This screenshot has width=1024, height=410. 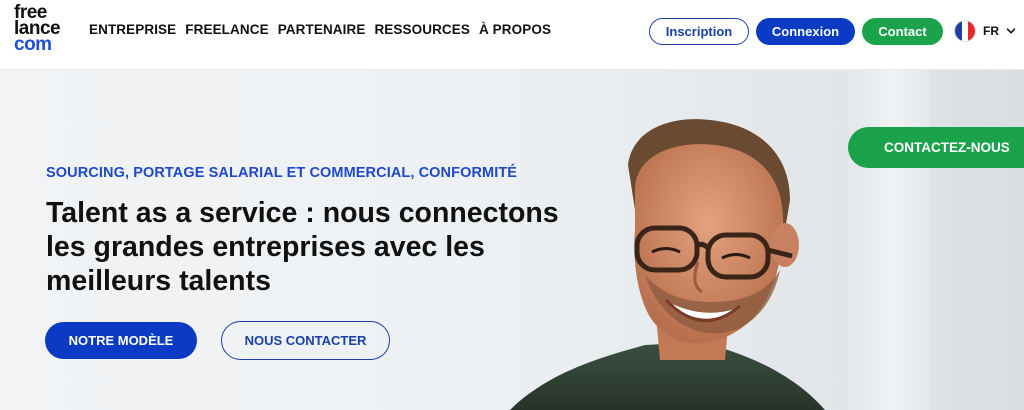 What do you see at coordinates (422, 29) in the screenshot?
I see `nav-item-ressources: RESSOURCES` at bounding box center [422, 29].